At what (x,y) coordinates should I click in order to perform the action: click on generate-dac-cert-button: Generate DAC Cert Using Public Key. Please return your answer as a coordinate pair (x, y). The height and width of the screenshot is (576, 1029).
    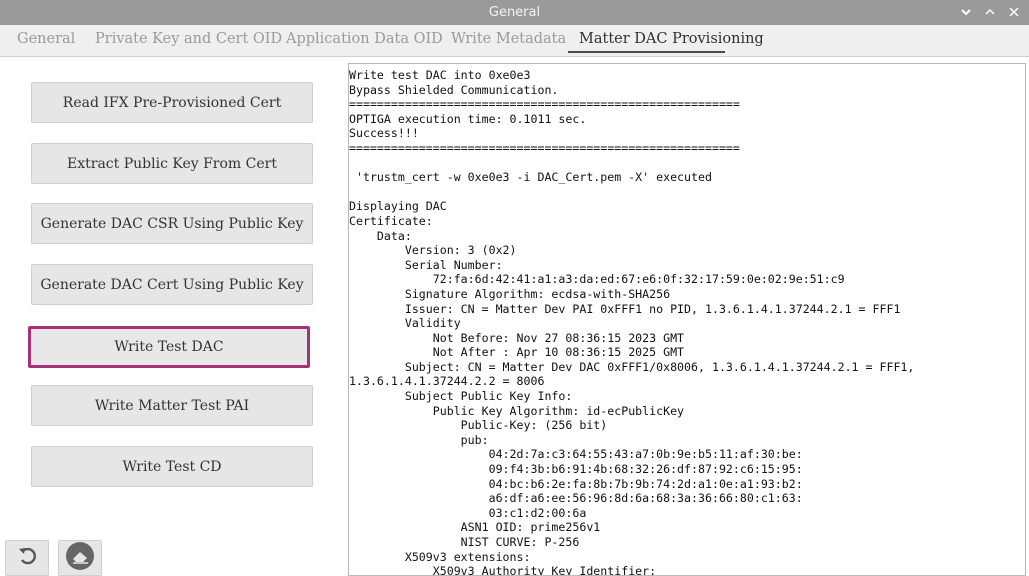
    Looking at the image, I should click on (172, 284).